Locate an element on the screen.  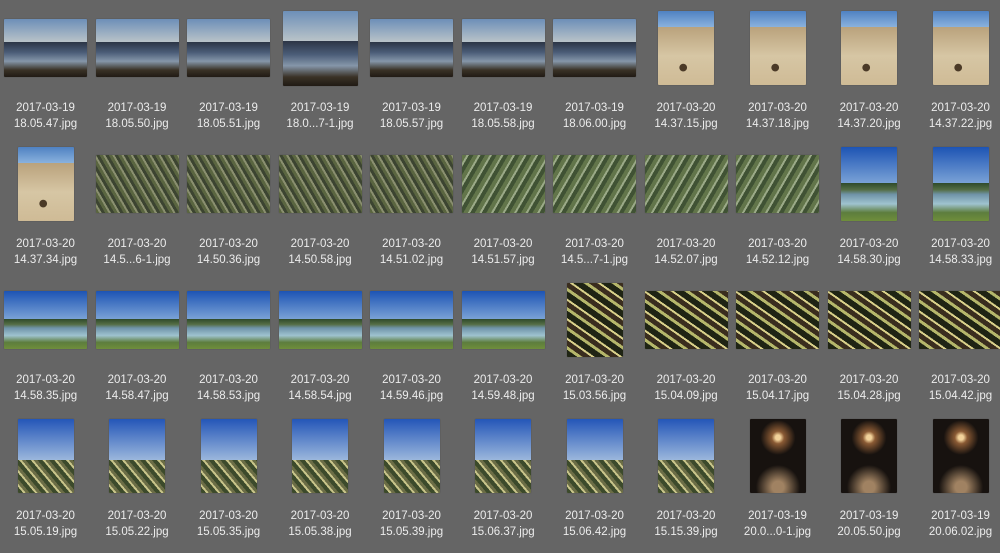
photo-item: 2017-03-19 18.05.58.jpg is located at coordinates (503, 74).